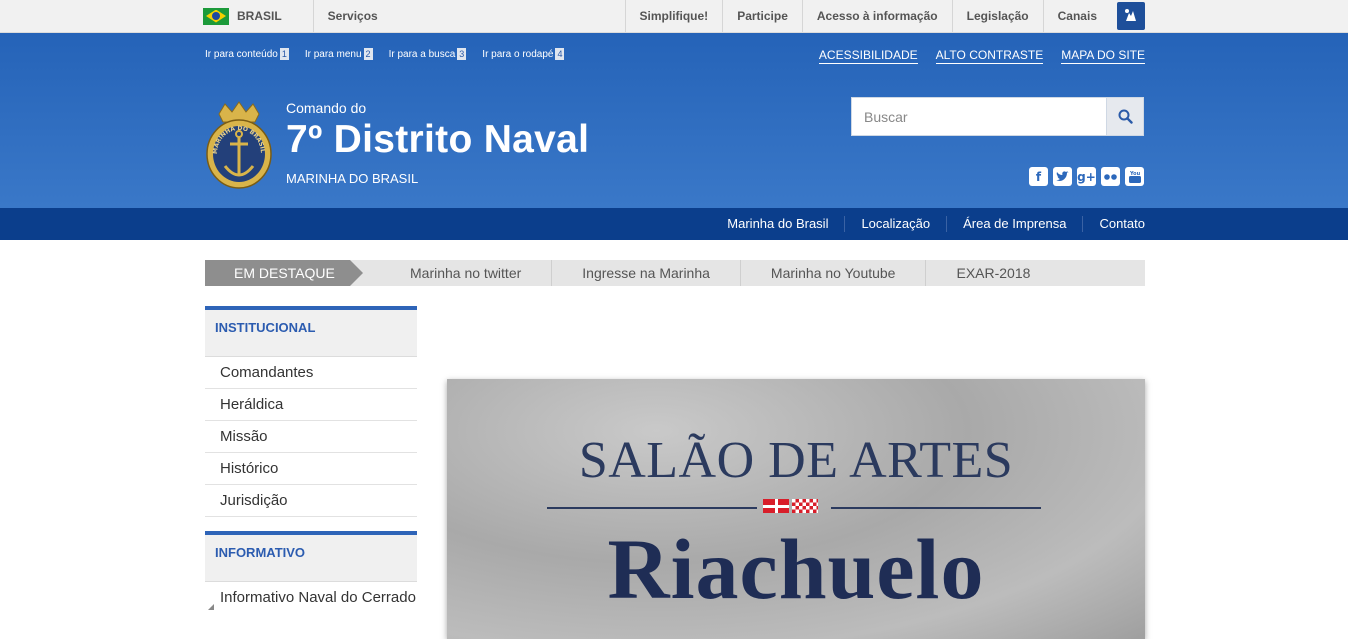  I want to click on nav-area-de-imprensa: Área de Imprensa, so click(1014, 224).